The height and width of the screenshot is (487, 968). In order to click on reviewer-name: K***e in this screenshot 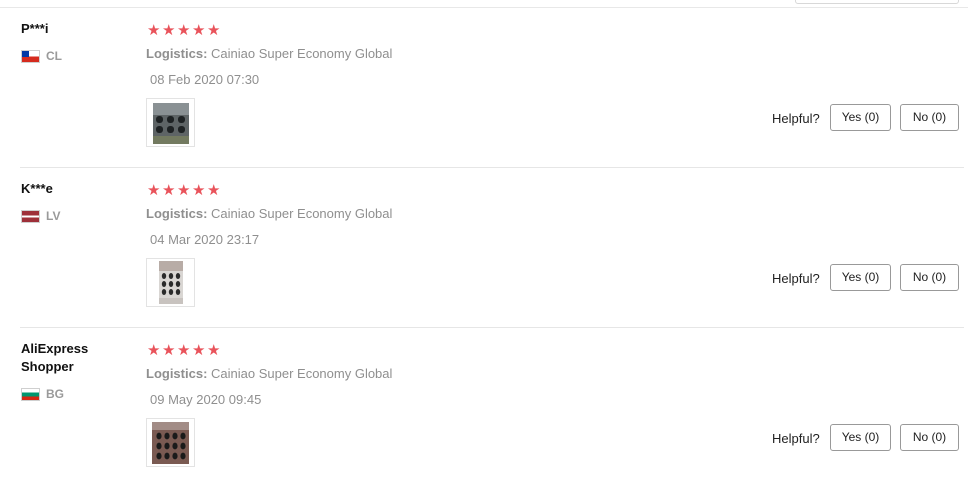, I will do `click(37, 188)`.